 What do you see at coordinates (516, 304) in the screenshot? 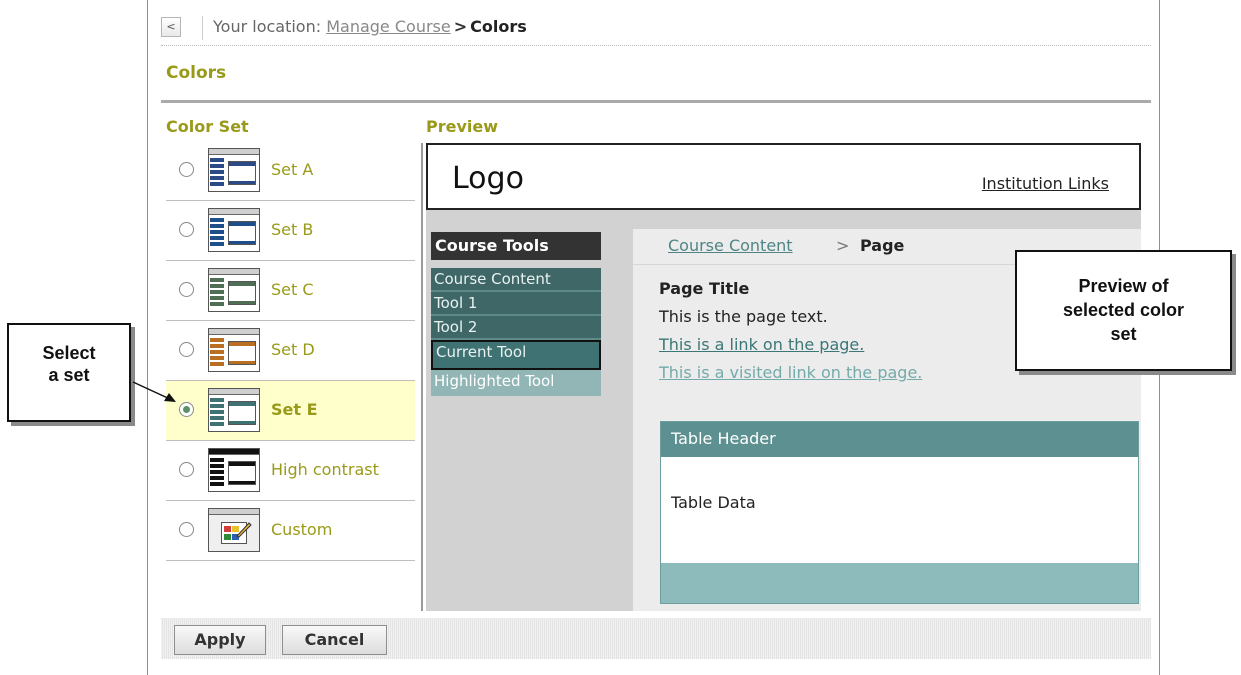
I see `preview-tool-item: Tool 1` at bounding box center [516, 304].